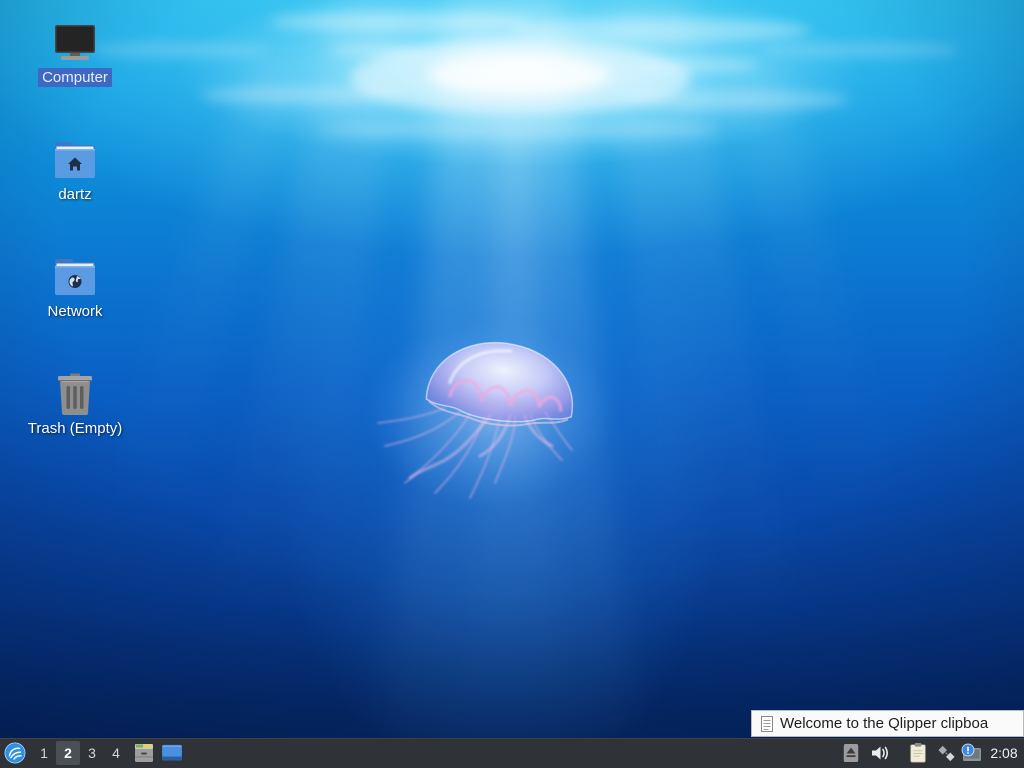 Image resolution: width=1024 pixels, height=768 pixels. I want to click on file-manager-icon, so click(144, 753).